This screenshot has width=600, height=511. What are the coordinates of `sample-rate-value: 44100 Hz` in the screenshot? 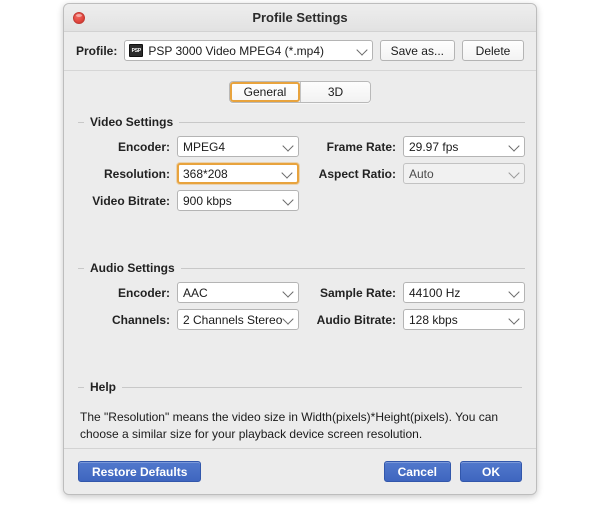 It's located at (435, 292).